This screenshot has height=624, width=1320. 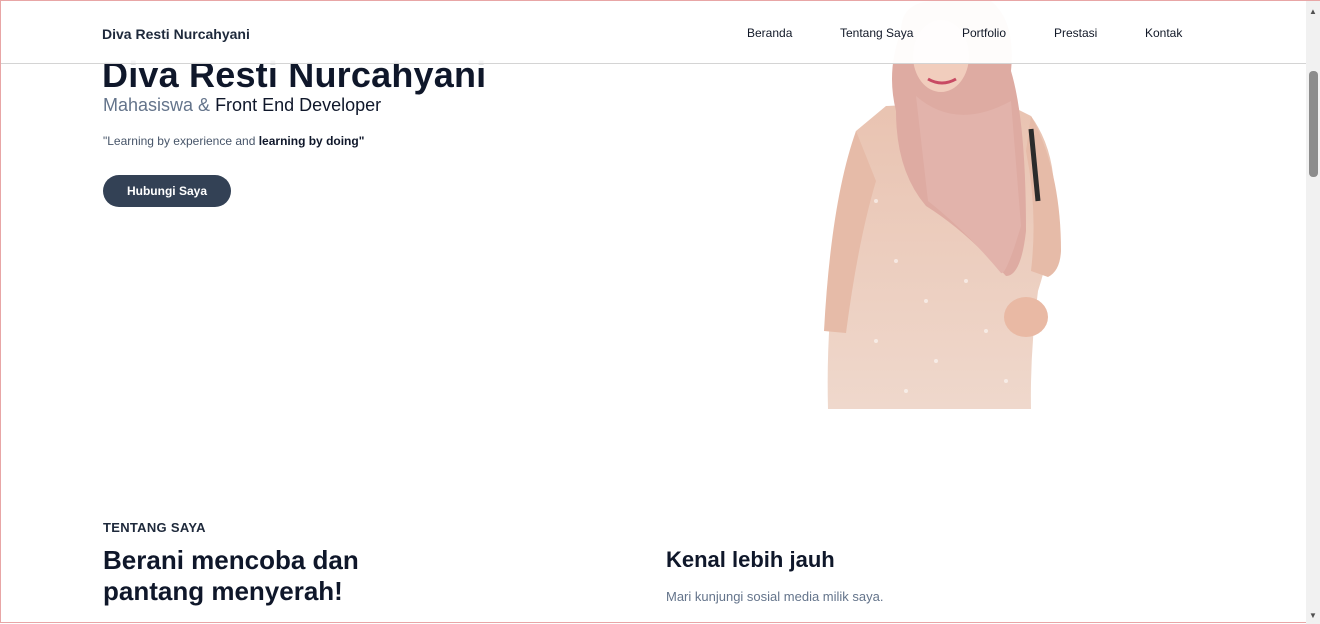 I want to click on nav-link-kontak: Kontak, so click(x=1163, y=33).